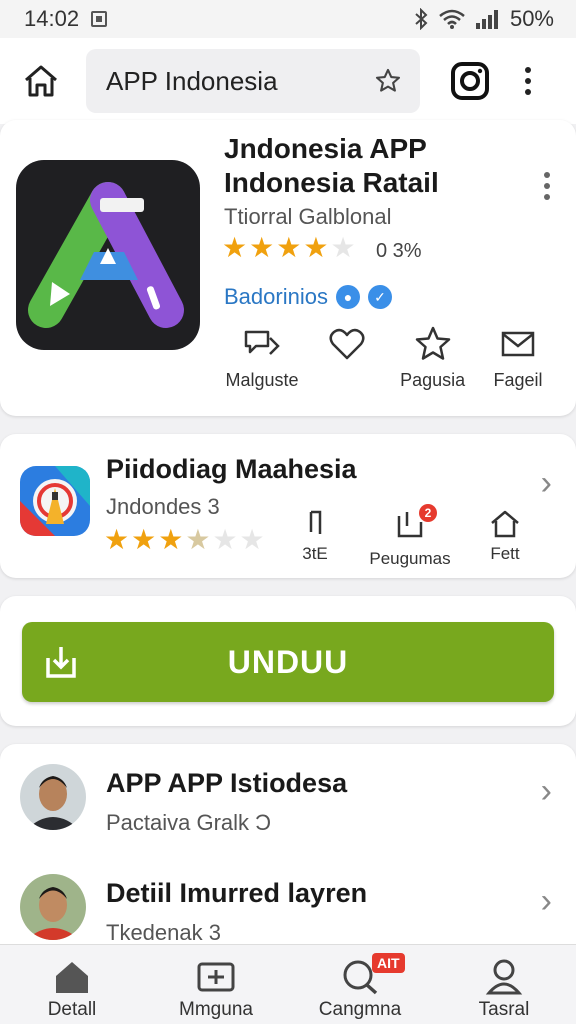 The width and height of the screenshot is (576, 1024). I want to click on related-app-rating-stars: ★ ★ ★ ★ ★ ★, so click(184, 540).